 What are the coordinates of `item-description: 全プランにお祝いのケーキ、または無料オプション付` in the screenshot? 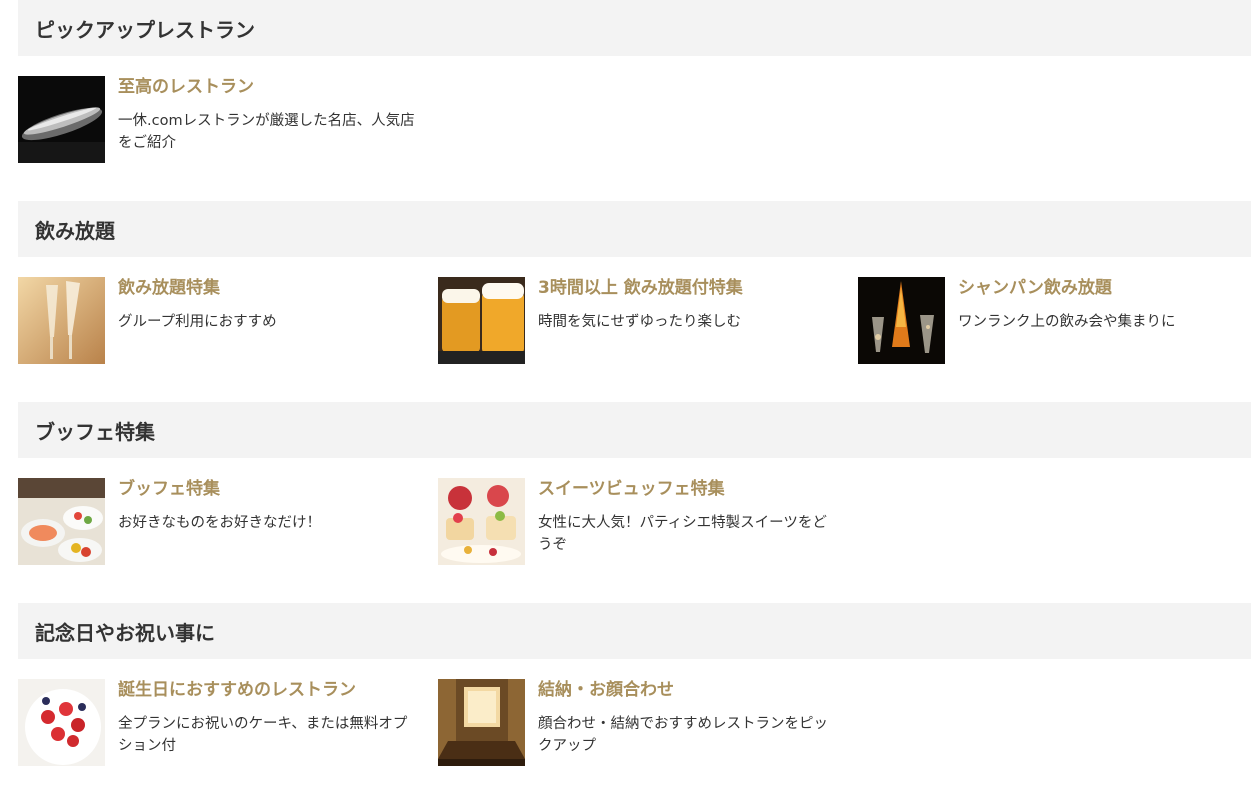 It's located at (263, 735).